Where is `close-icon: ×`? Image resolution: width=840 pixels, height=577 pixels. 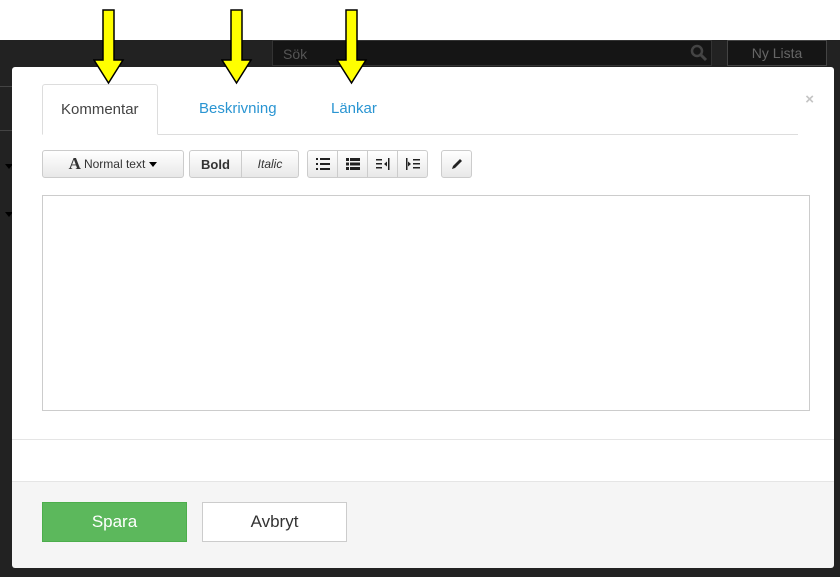
close-icon: × is located at coordinates (809, 99).